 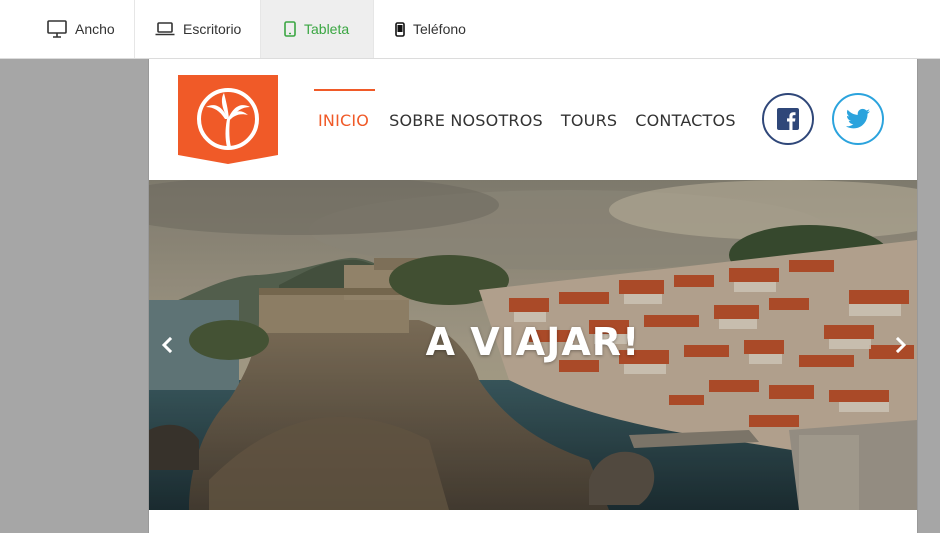 What do you see at coordinates (290, 29) in the screenshot?
I see `tablet-icon` at bounding box center [290, 29].